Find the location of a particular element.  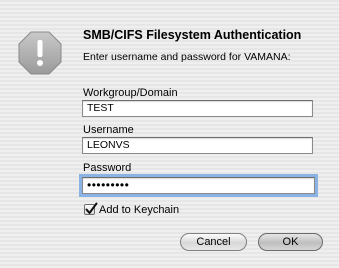

workgroup-field: TEST is located at coordinates (197, 108).